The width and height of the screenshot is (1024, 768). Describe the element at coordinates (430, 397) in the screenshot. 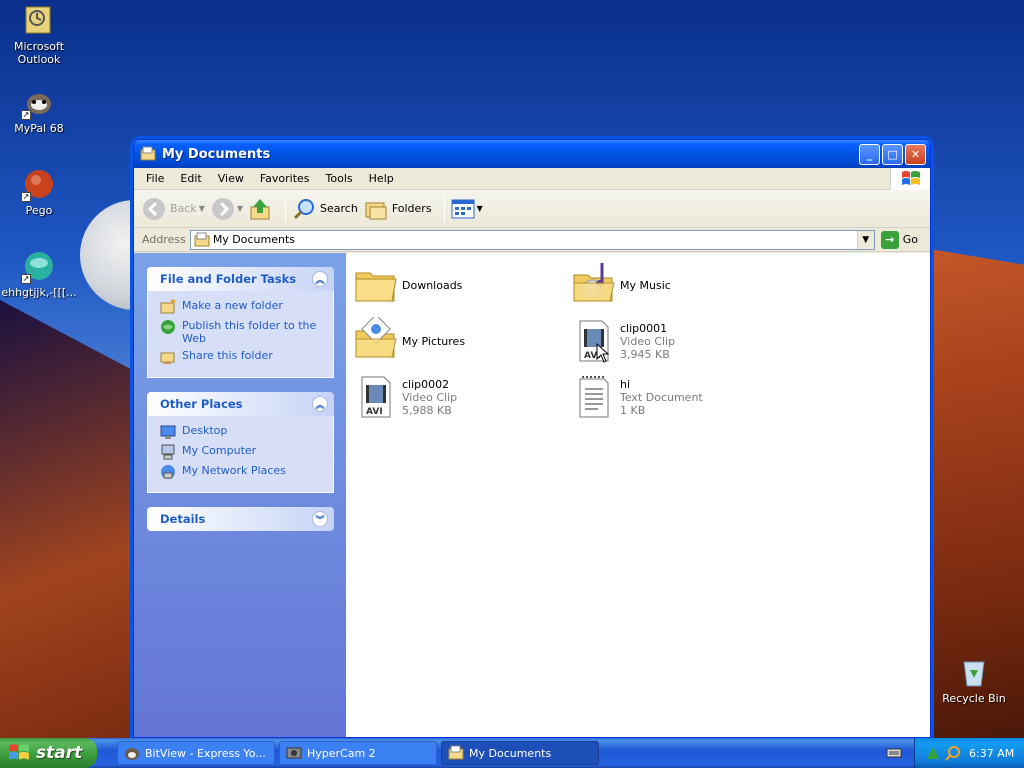

I see `file-type: Video Clip` at that location.